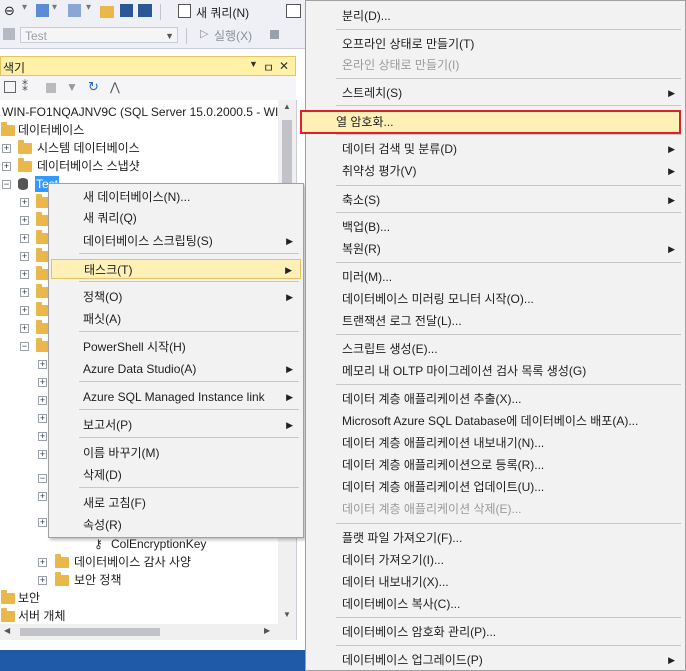 This screenshot has height=671, width=686. What do you see at coordinates (176, 453) in the screenshot?
I see `context-menu-item-10: 이름 바꾸기(M)` at bounding box center [176, 453].